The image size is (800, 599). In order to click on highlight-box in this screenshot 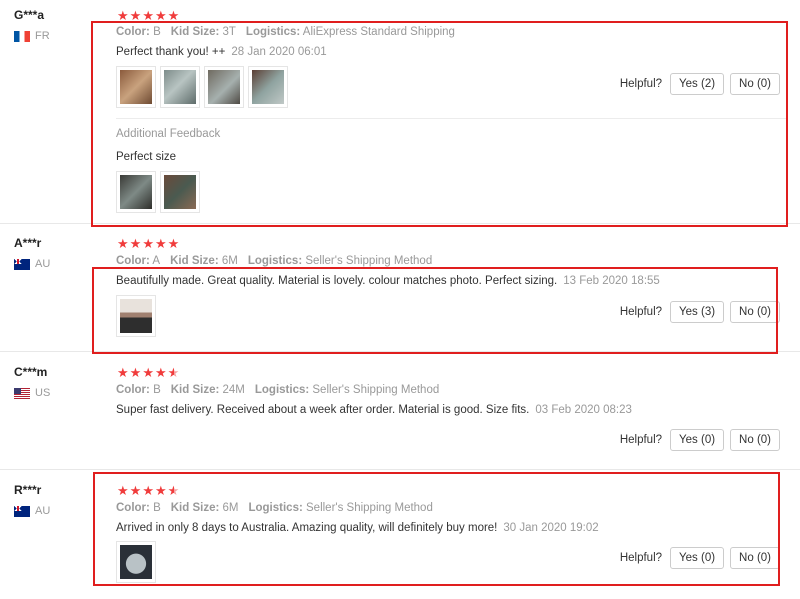, I will do `click(435, 310)`.